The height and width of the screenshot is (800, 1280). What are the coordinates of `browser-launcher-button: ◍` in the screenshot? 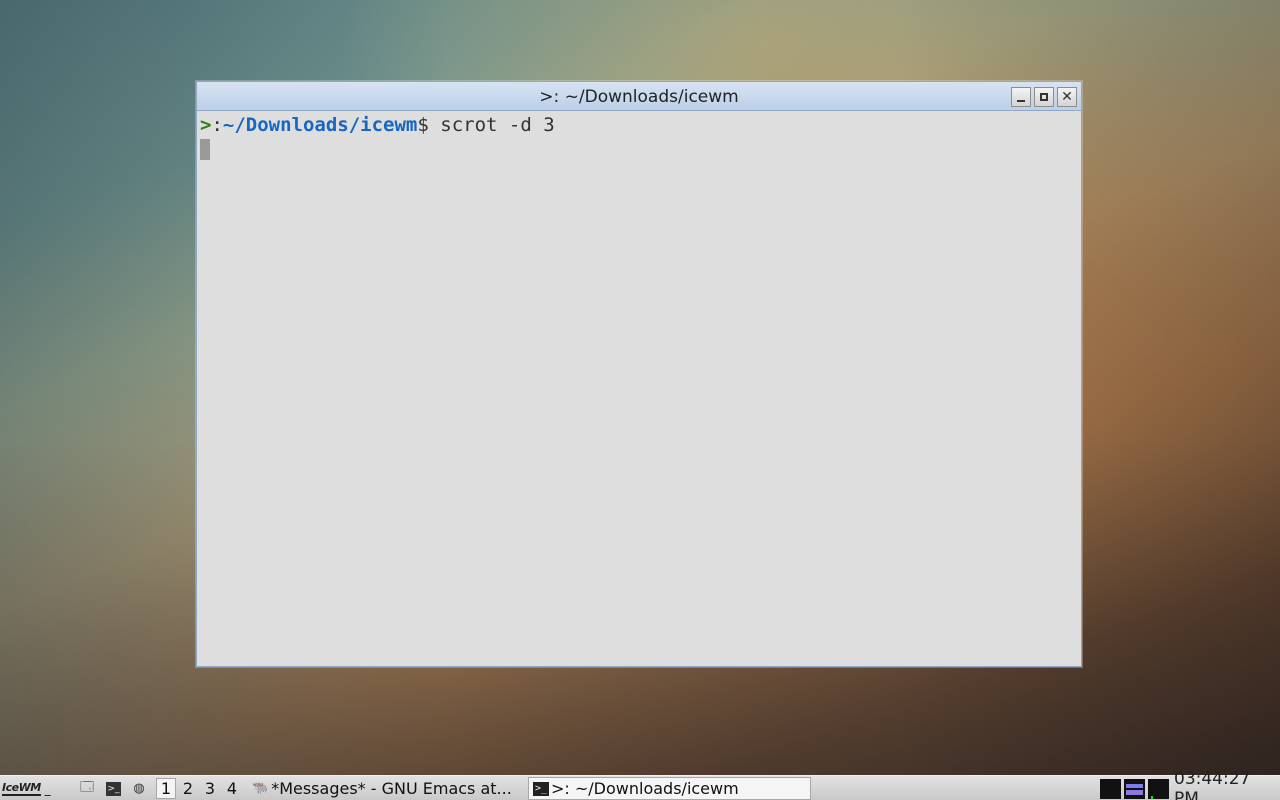 It's located at (139, 788).